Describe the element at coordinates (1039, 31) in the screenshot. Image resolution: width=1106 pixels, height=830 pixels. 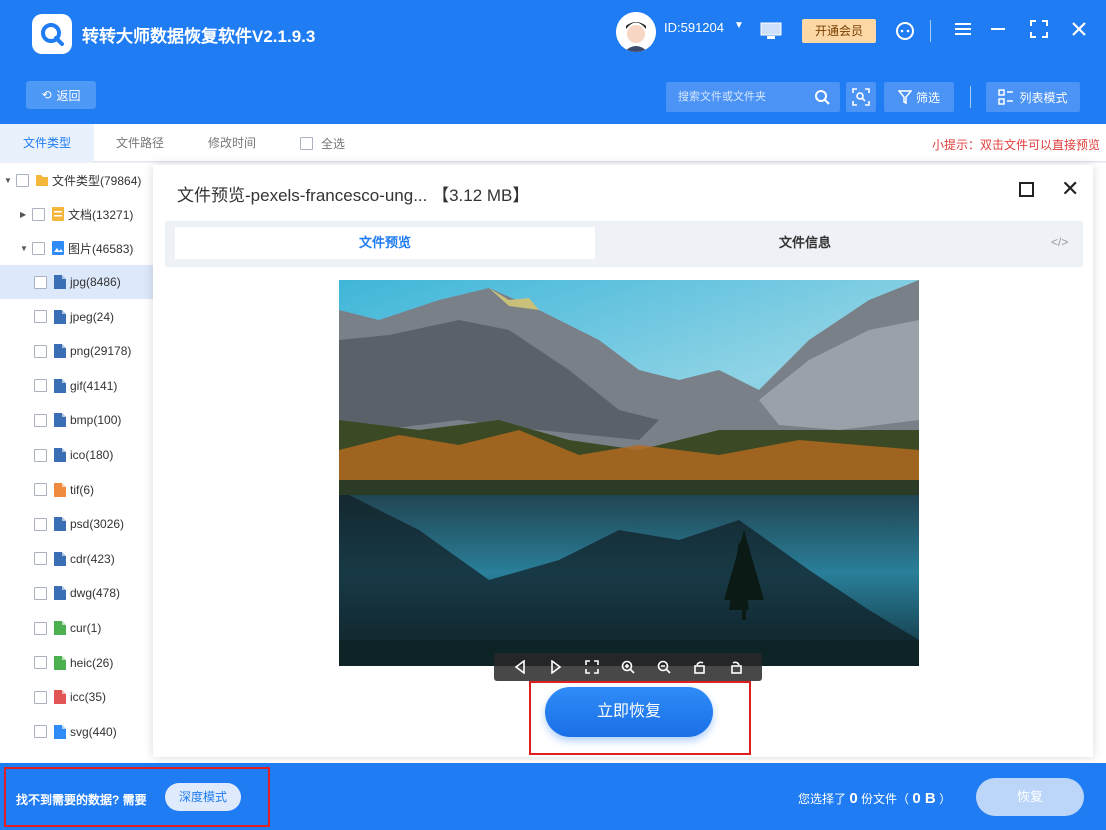
I see `fullscreen-icon` at that location.